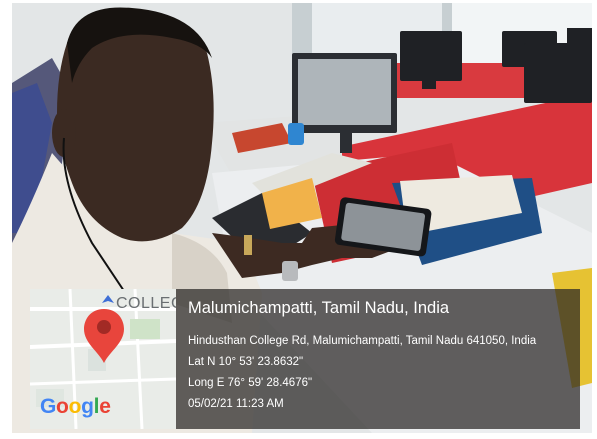 This screenshot has width=597, height=439. I want to click on location-title: Malumichampatti, Tamil Nadu, India, so click(319, 308).